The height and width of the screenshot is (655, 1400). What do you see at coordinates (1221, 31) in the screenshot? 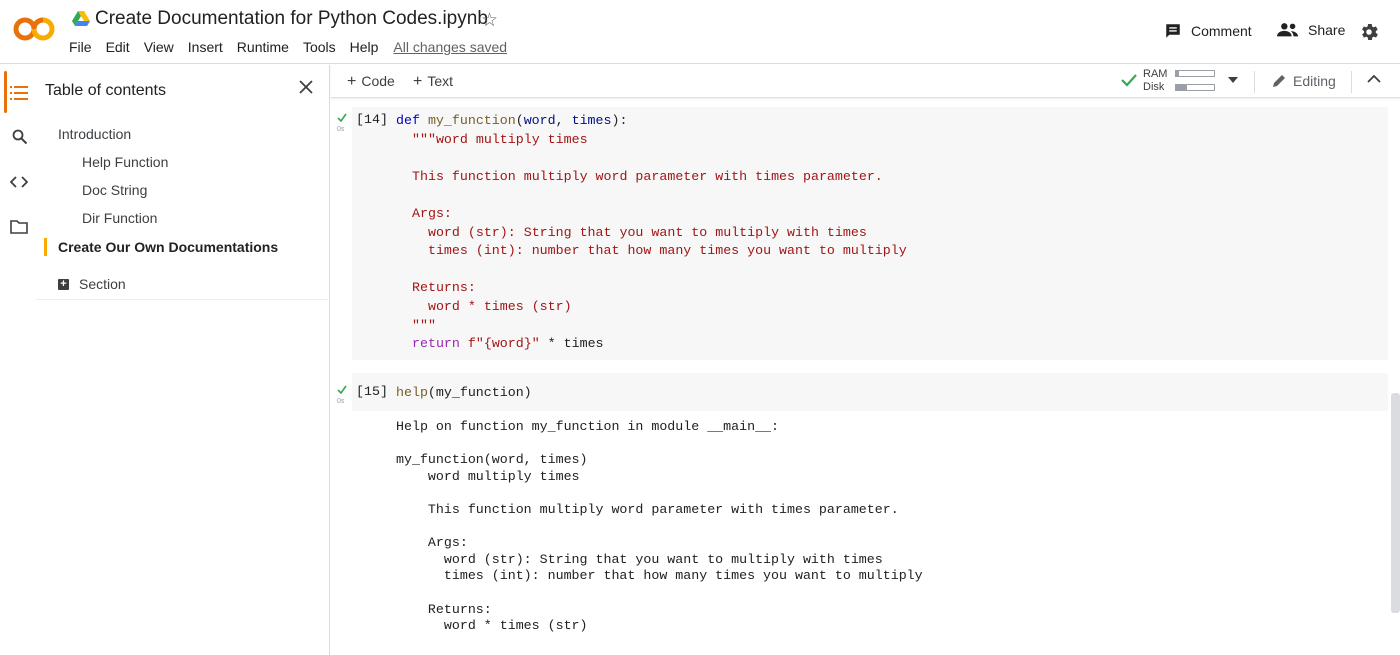
I see `comment-label: Comment` at bounding box center [1221, 31].